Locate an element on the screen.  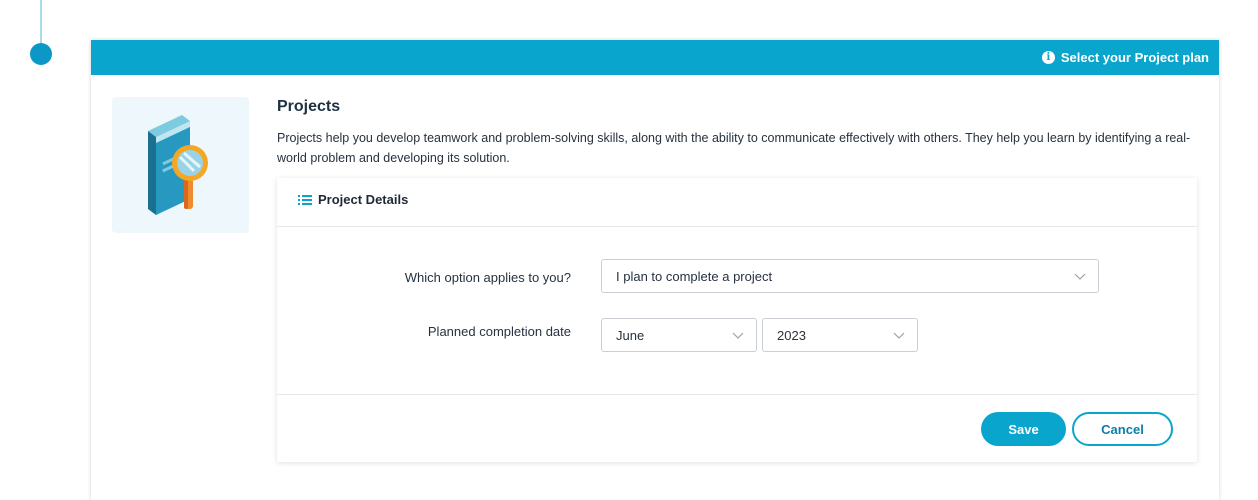
month-select-value: June is located at coordinates (630, 335).